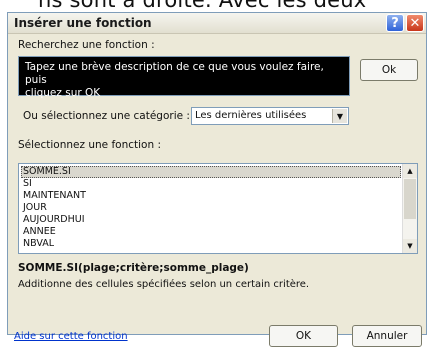 This screenshot has width=428, height=347. I want to click on cancel-button-label: Annuler, so click(387, 336).